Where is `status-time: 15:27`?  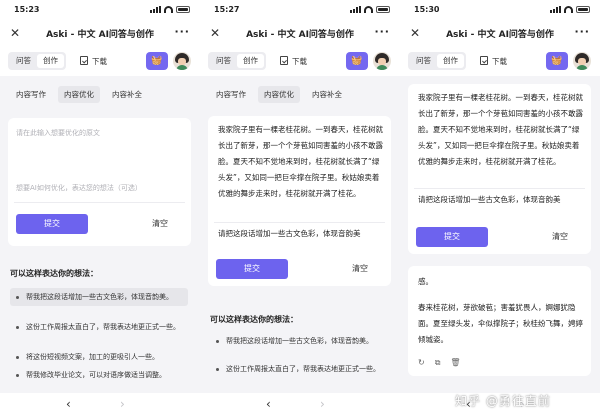
status-time: 15:27 is located at coordinates (227, 9).